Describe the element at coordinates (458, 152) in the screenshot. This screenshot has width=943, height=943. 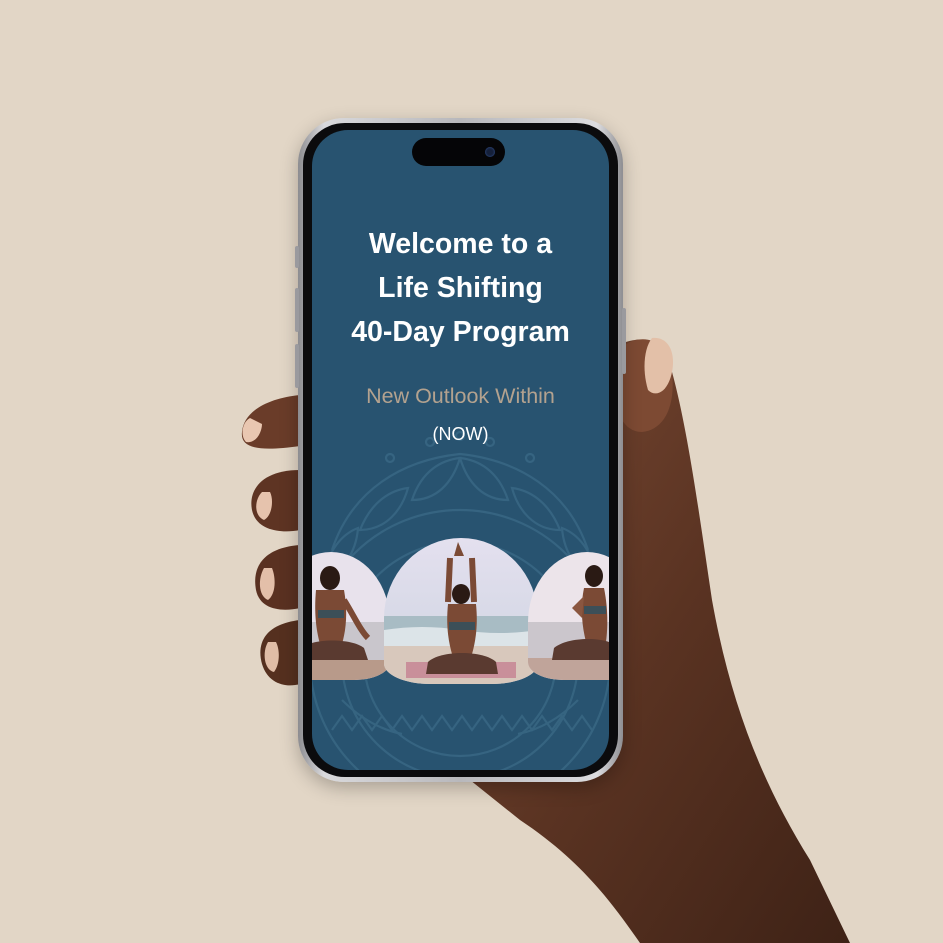
I see `dynamic-island` at that location.